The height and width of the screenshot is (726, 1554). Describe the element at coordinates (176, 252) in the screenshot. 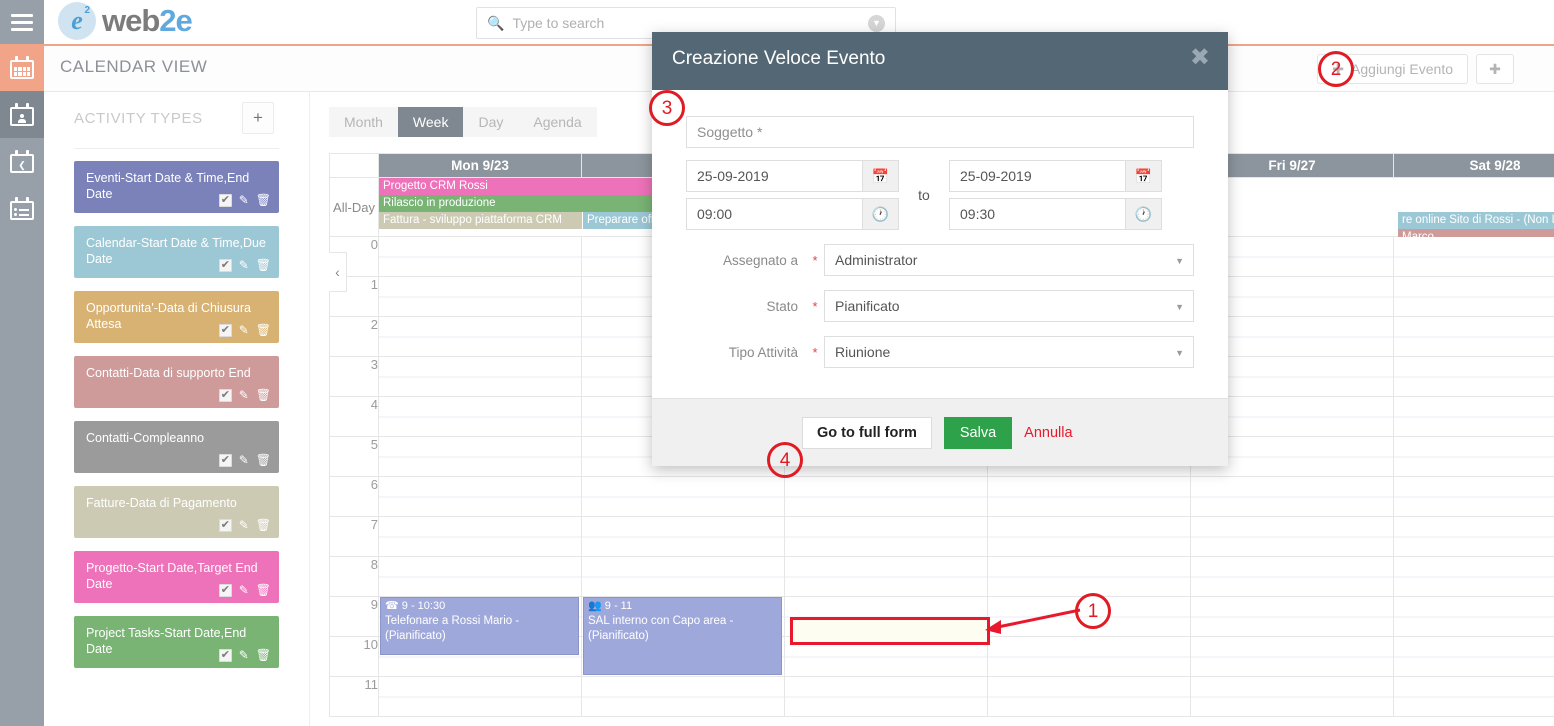

I see `activity-type-item: Calendar-Start Date & Time,Due Date✎🗑` at that location.